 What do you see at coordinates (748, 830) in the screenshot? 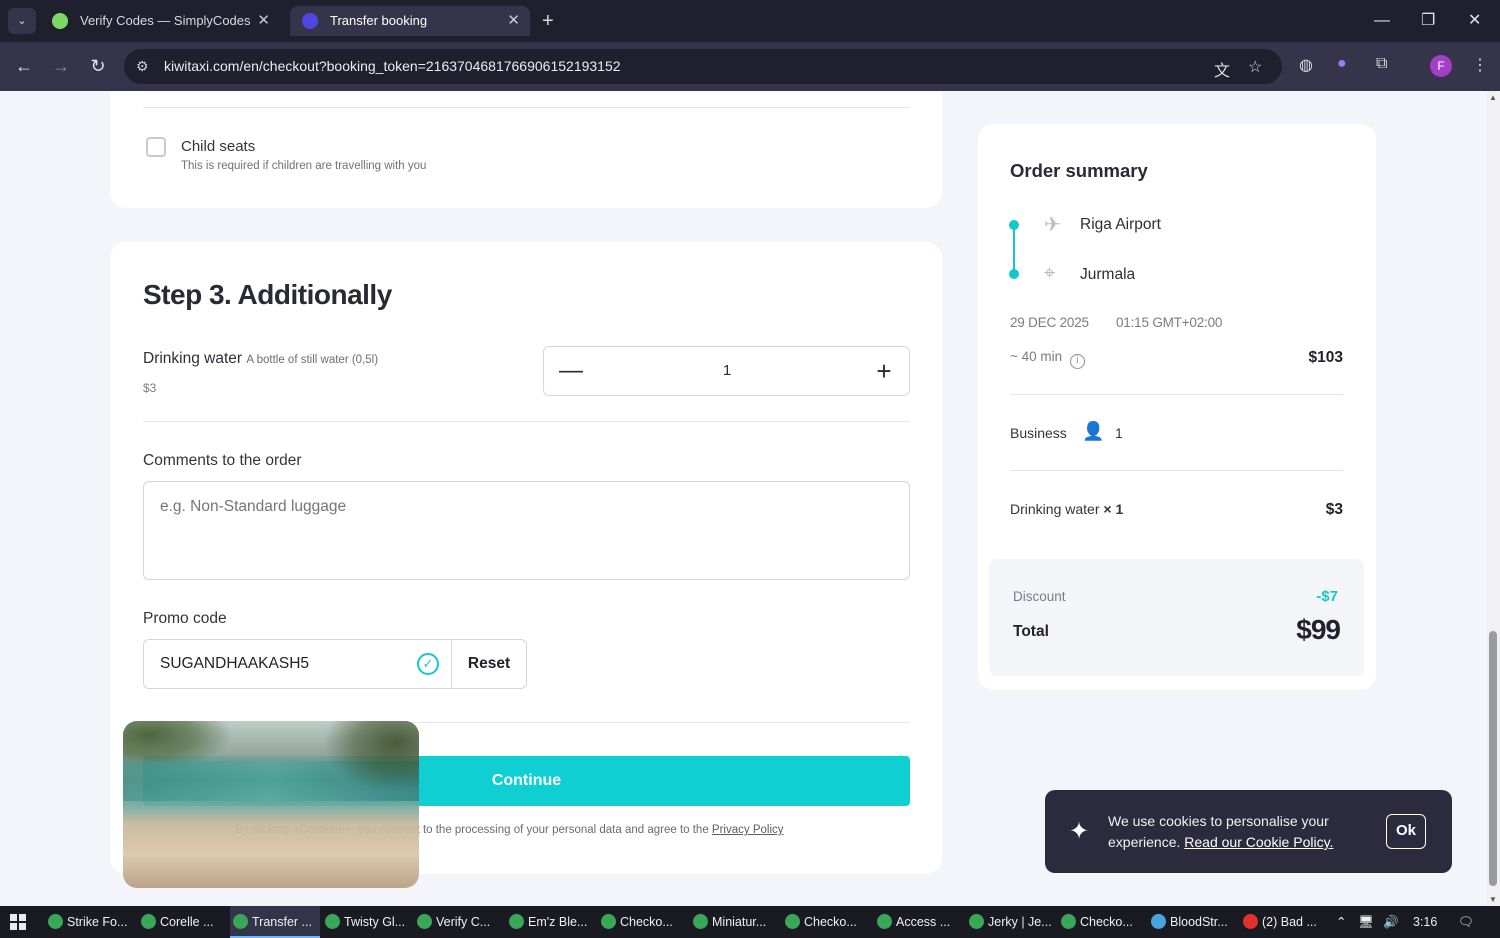
I see `privacy-policy-link: Privacy Policy` at bounding box center [748, 830].